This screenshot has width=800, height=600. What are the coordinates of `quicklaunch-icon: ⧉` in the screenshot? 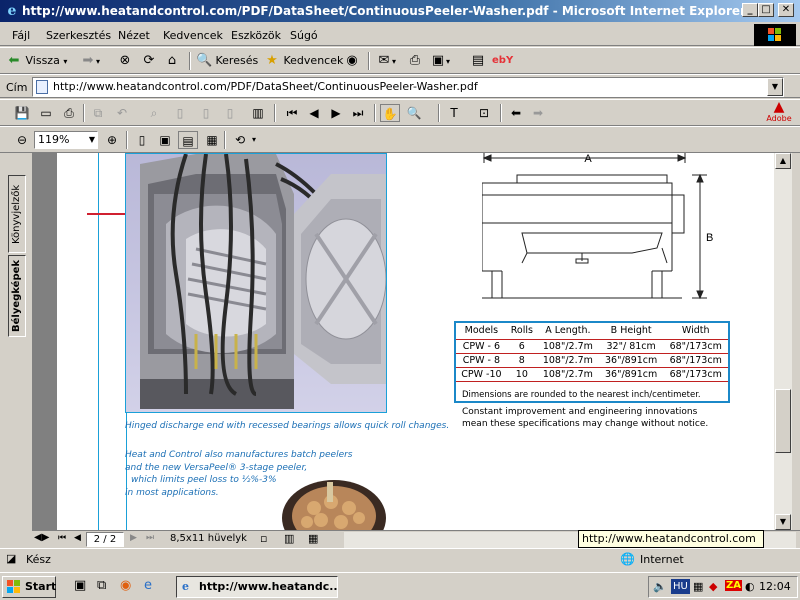 It's located at (101, 585).